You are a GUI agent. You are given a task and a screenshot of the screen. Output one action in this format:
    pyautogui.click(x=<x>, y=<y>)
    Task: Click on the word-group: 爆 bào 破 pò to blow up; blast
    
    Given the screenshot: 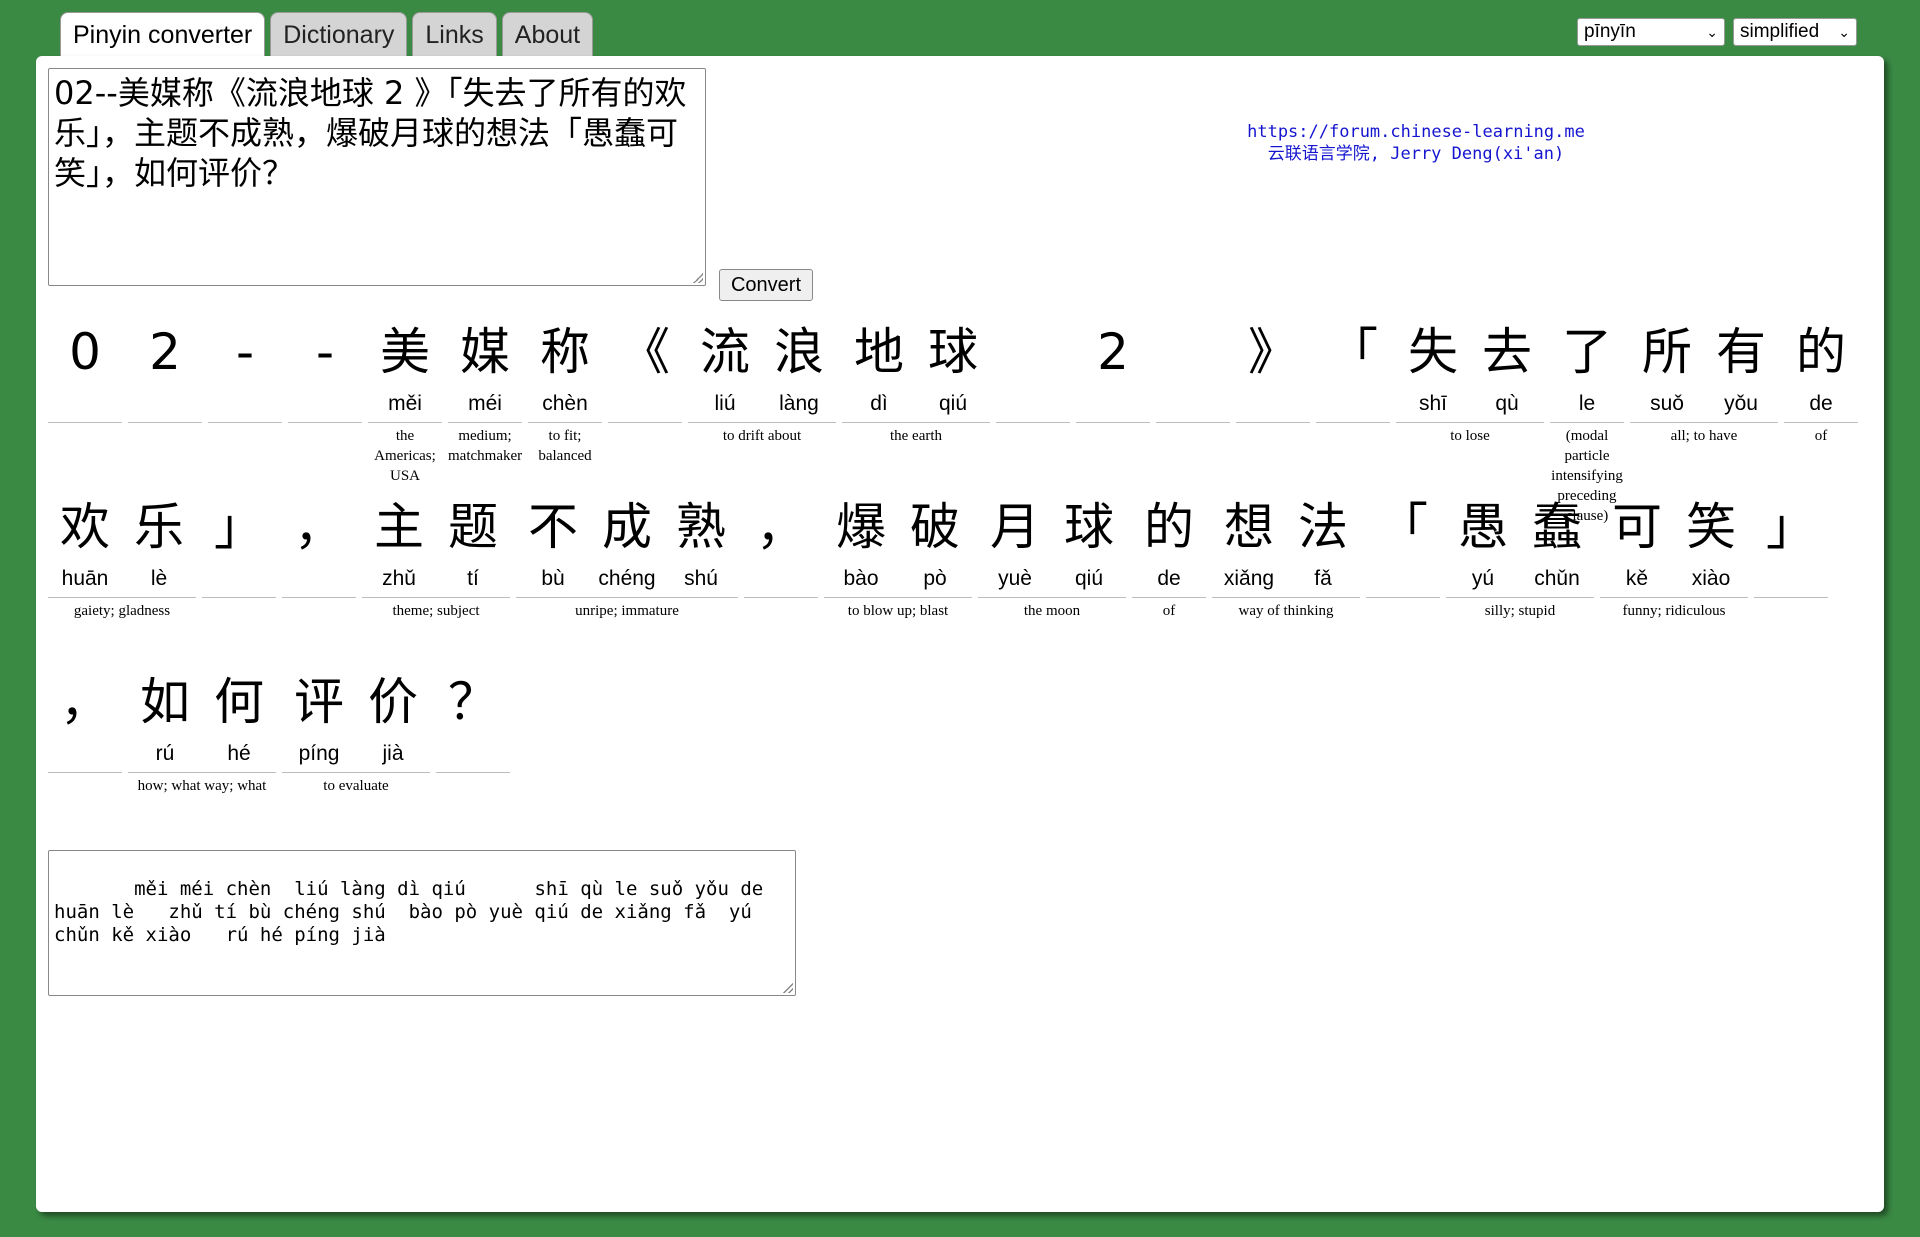 What is the action you would take?
    pyautogui.click(x=898, y=555)
    